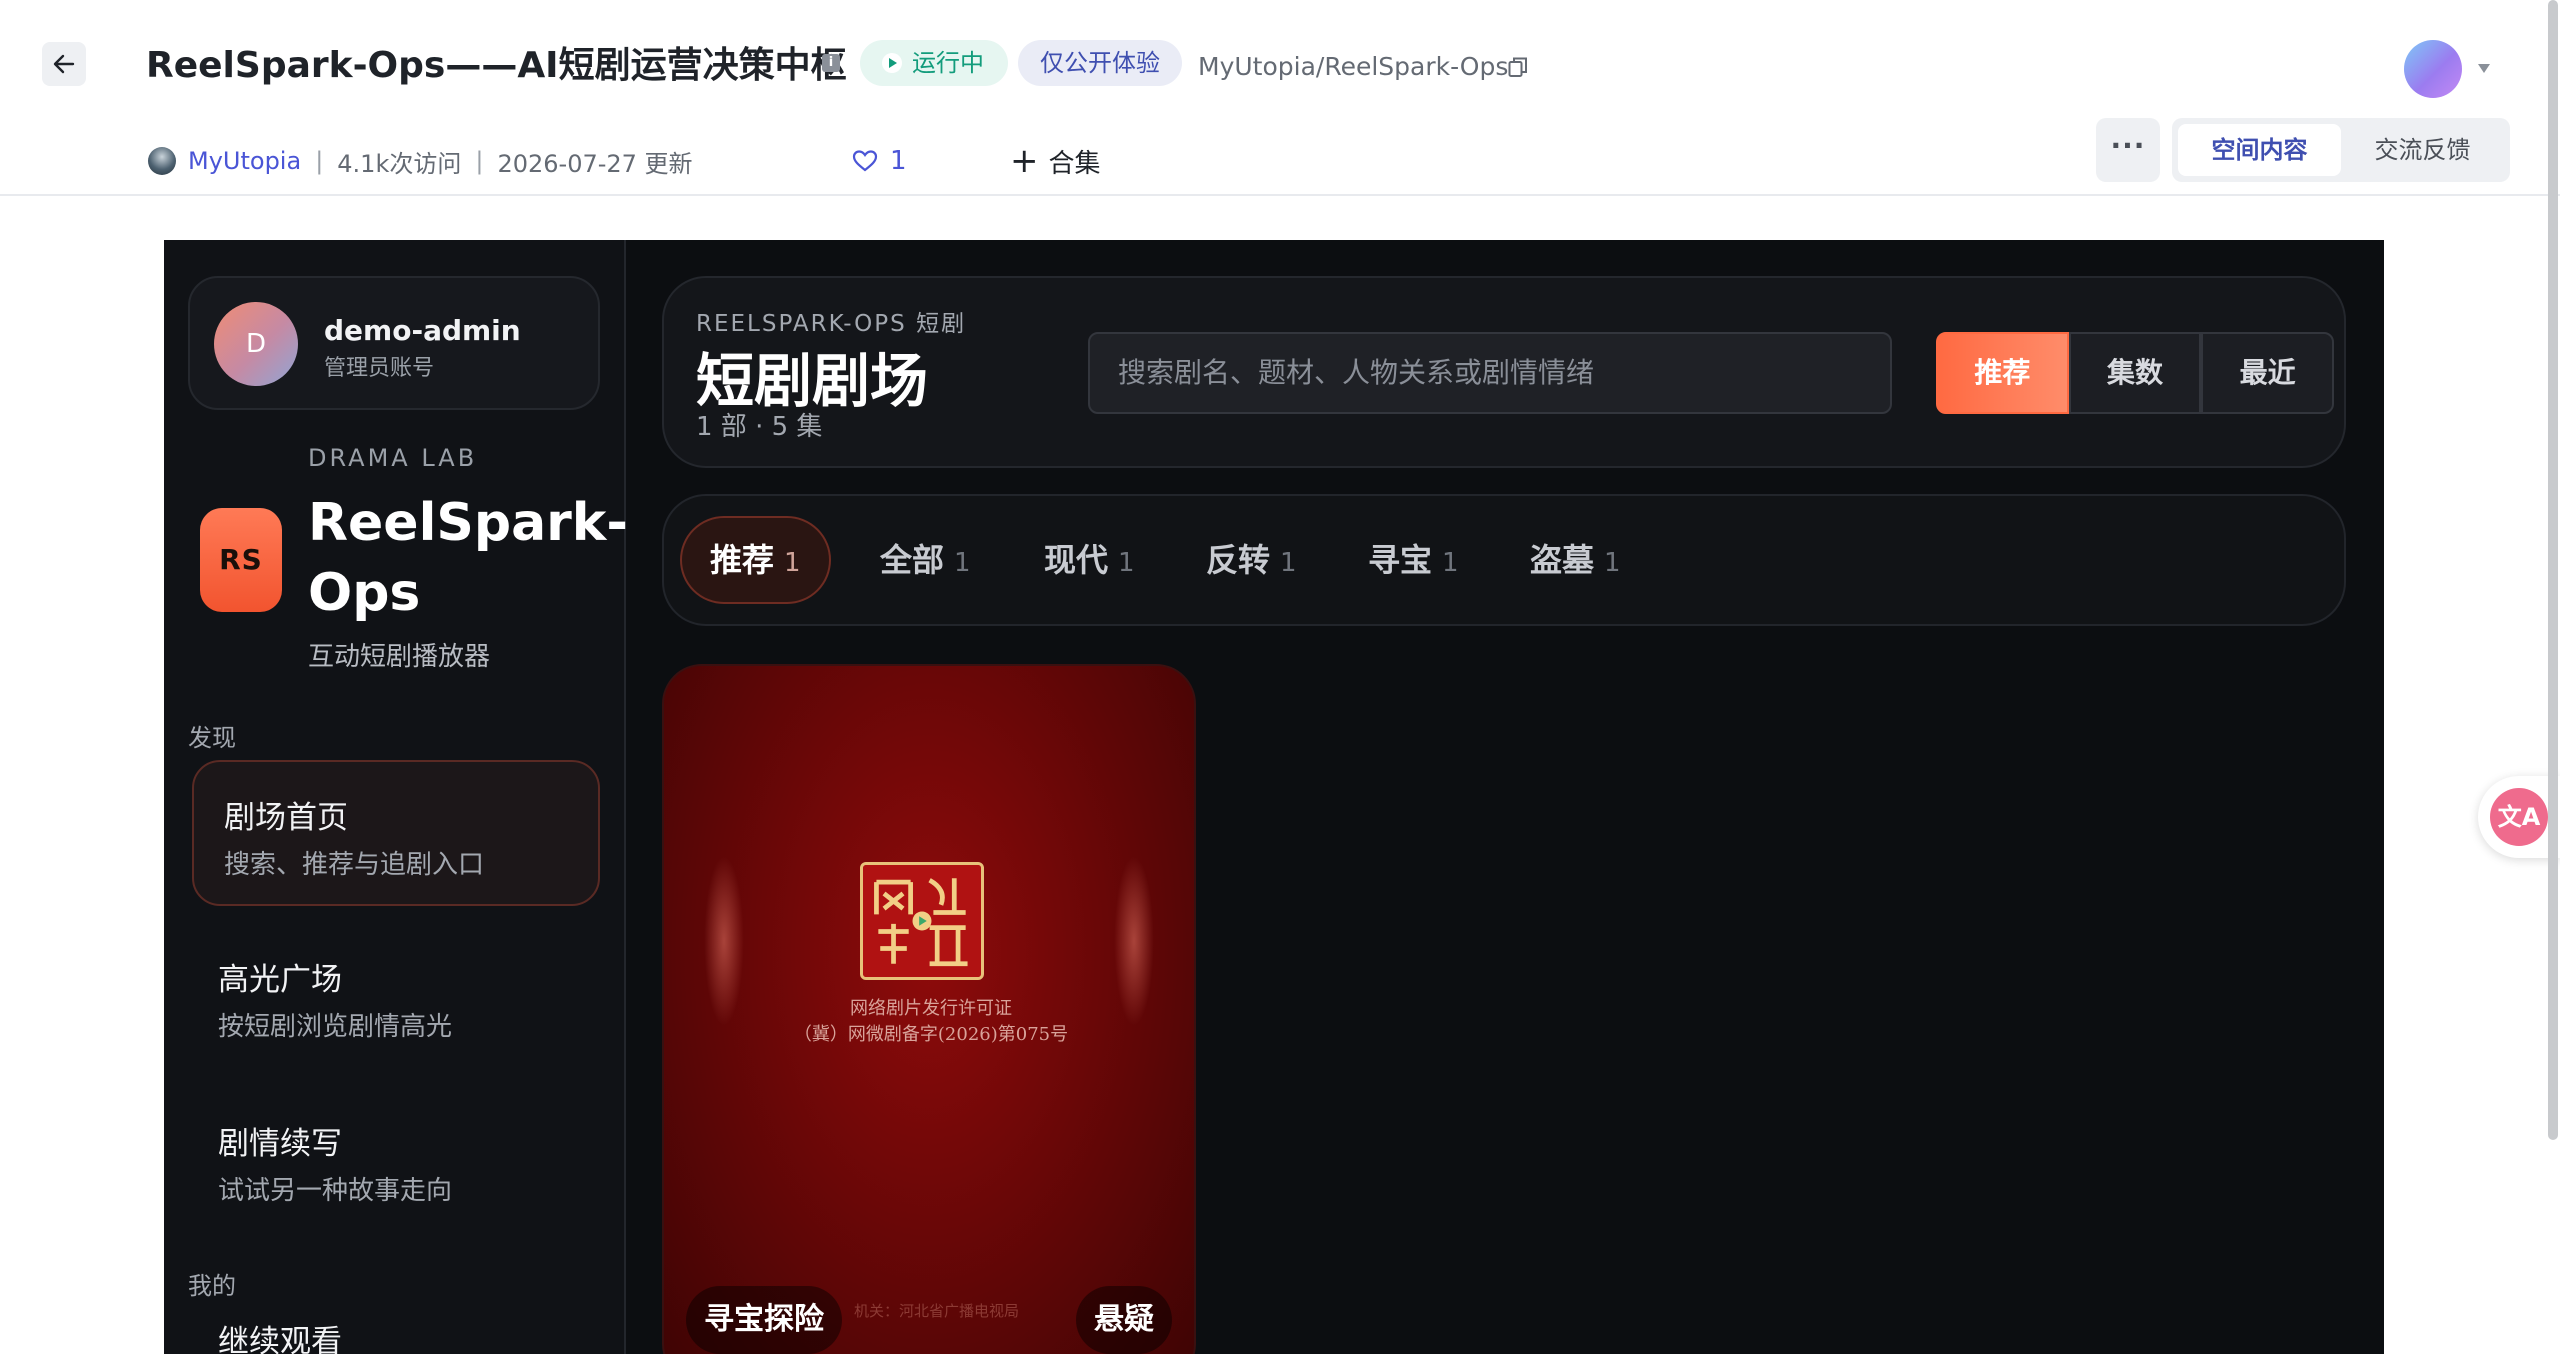 The height and width of the screenshot is (1354, 2560). I want to click on sidebar-item-theater-home: 剧场首页 搜索、推荐与追剧入口, so click(396, 833).